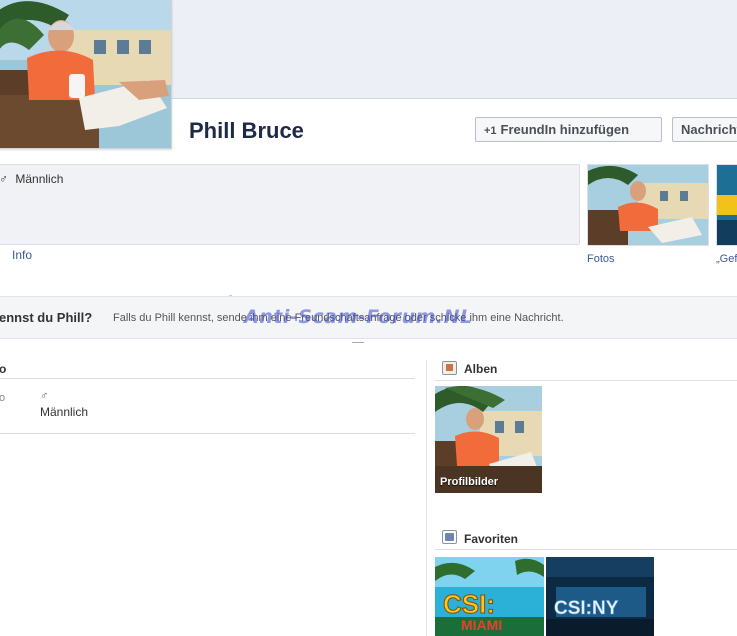  What do you see at coordinates (290, 204) in the screenshot?
I see `intro-box` at bounding box center [290, 204].